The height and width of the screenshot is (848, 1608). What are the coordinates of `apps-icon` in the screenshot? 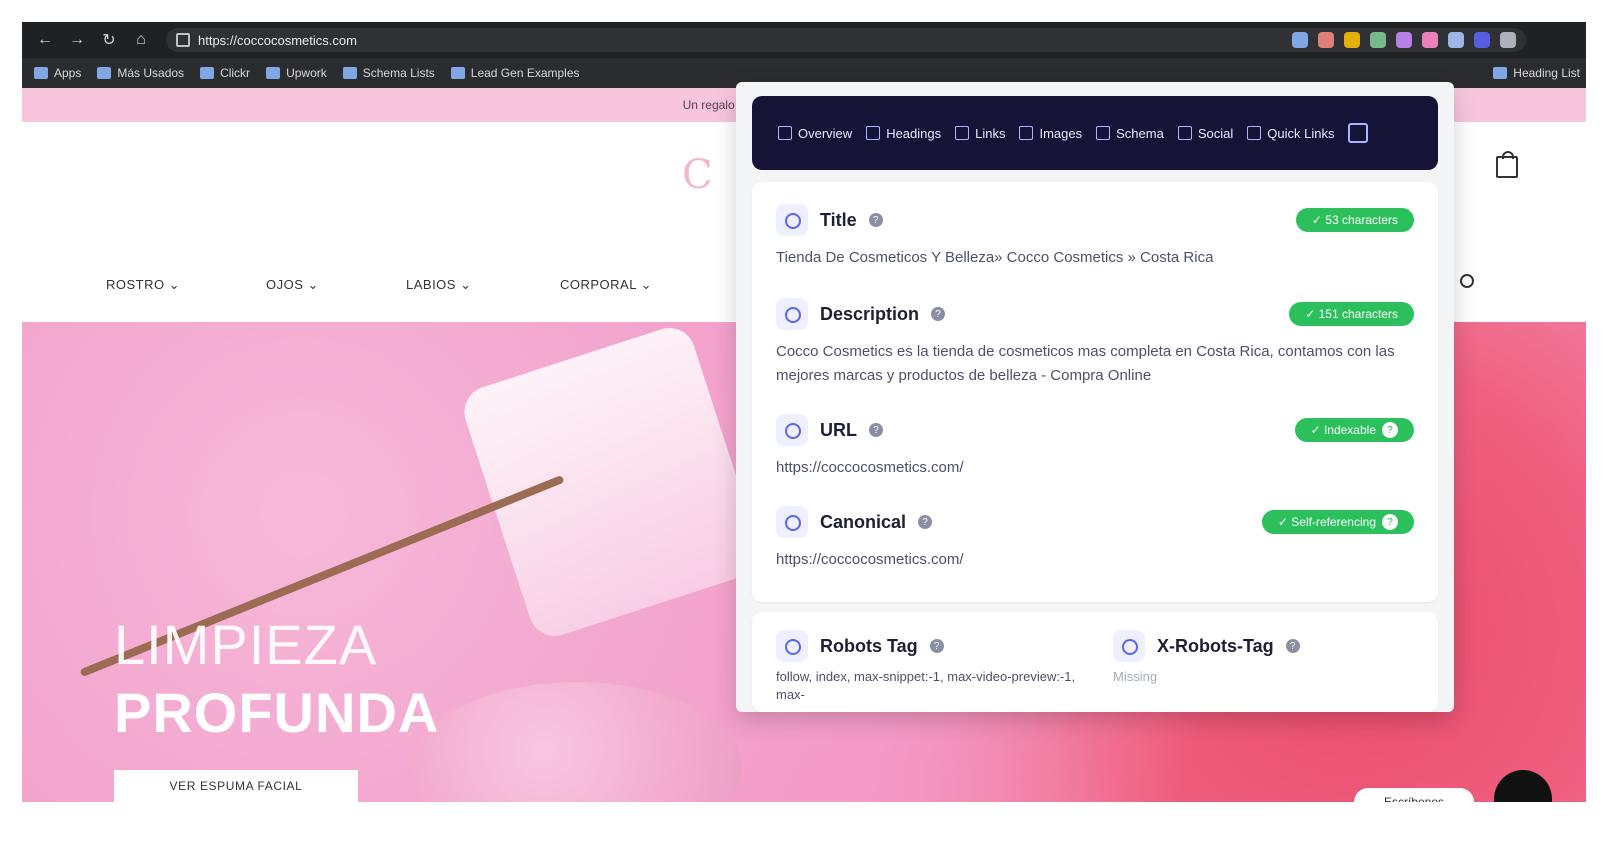 It's located at (41, 73).